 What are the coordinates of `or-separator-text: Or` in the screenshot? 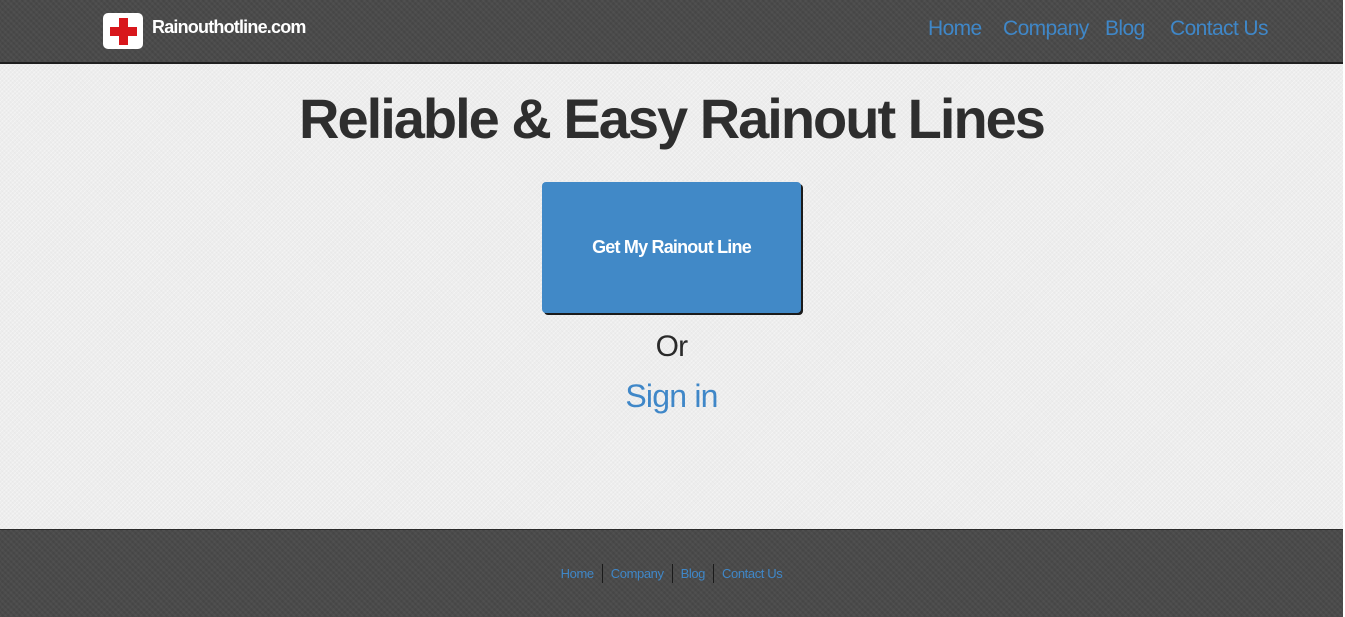 It's located at (672, 346).